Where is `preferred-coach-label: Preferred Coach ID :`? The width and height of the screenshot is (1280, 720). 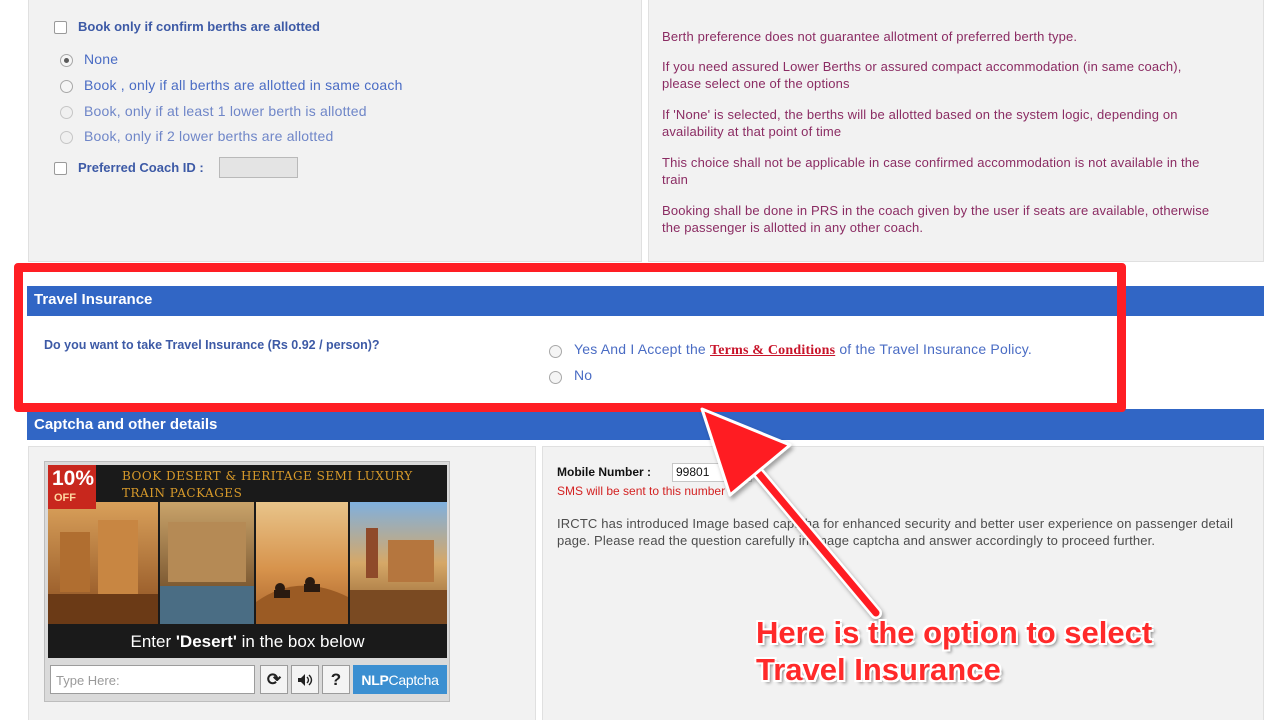 preferred-coach-label: Preferred Coach ID : is located at coordinates (141, 167).